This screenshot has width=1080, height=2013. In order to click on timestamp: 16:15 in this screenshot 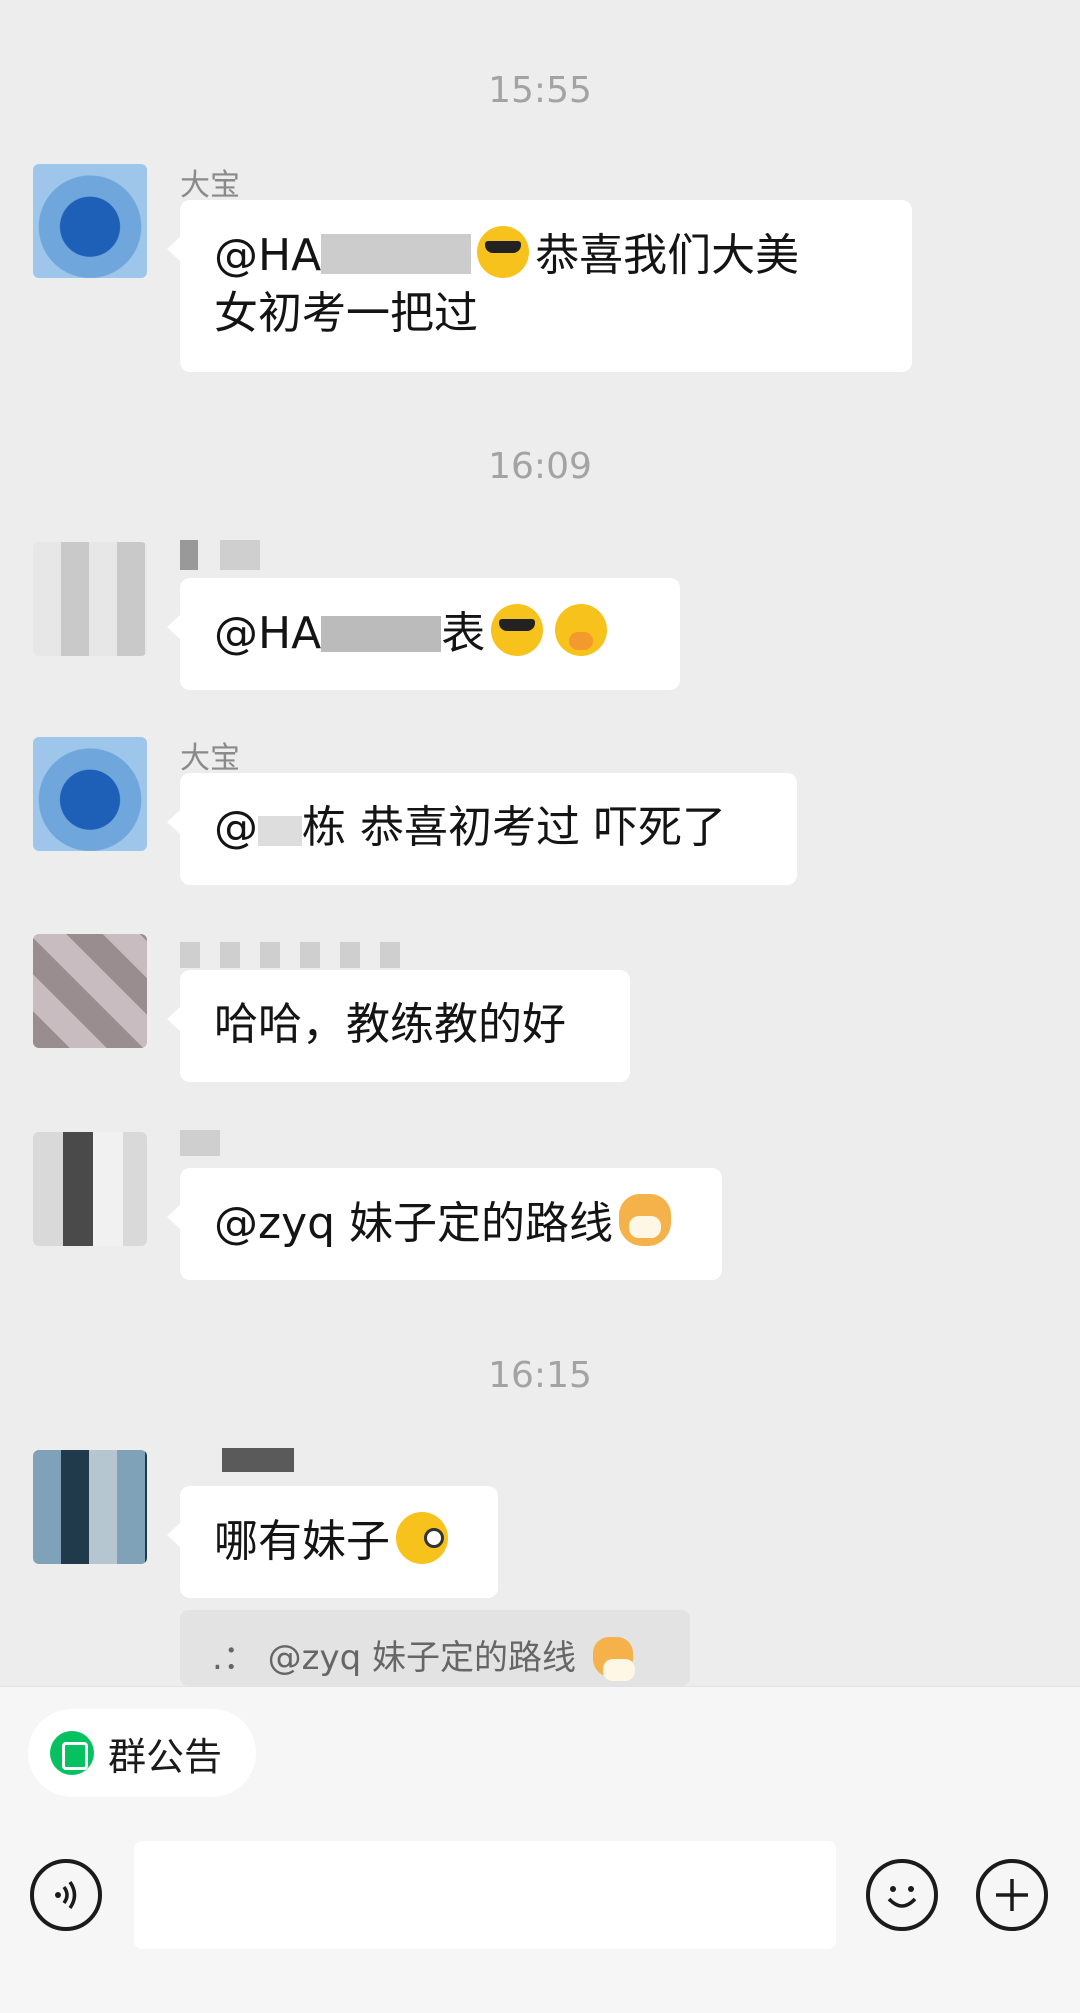, I will do `click(540, 1375)`.